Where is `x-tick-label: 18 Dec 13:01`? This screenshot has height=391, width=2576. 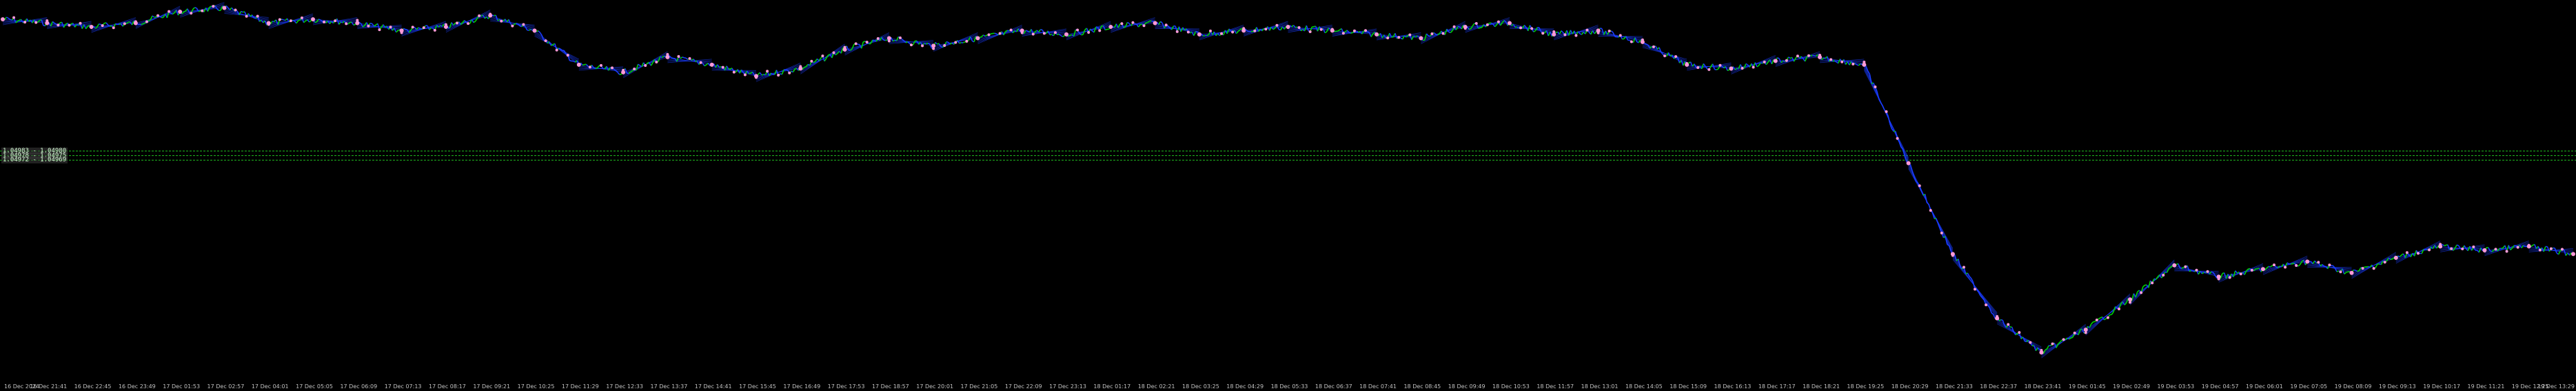
x-tick-label: 18 Dec 13:01 is located at coordinates (1600, 387).